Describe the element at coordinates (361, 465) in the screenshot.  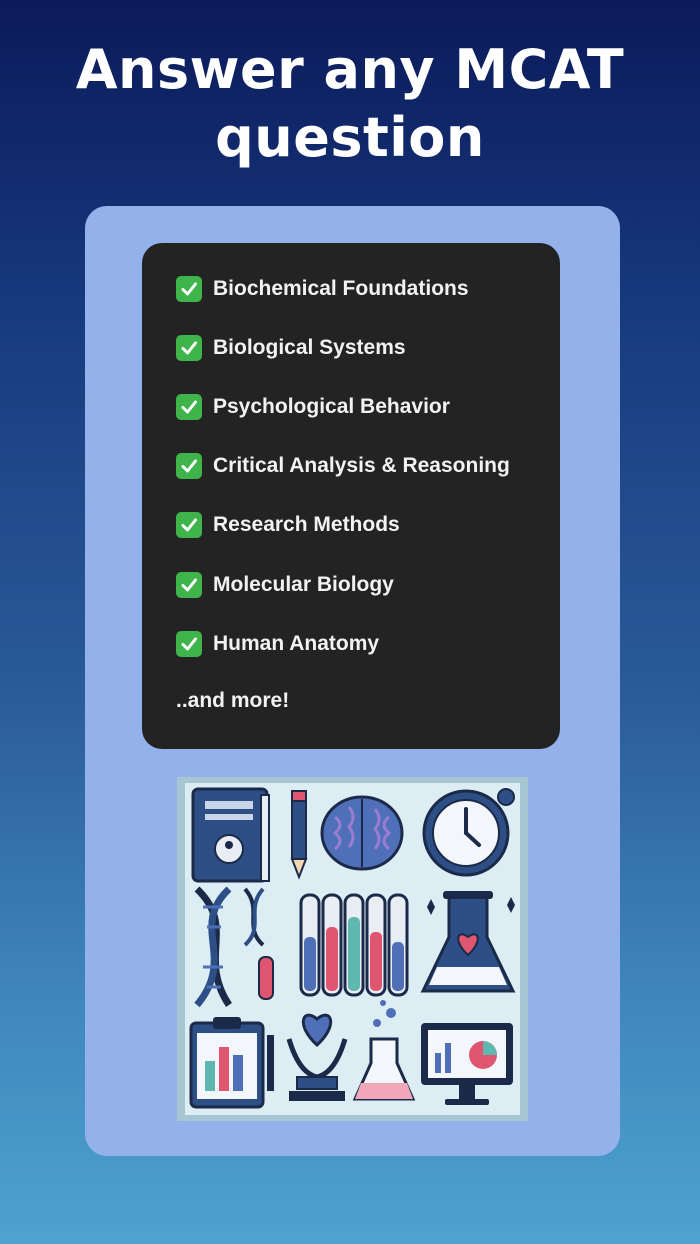
I see `topic-label: Critical Analysis & Reasoning` at that location.